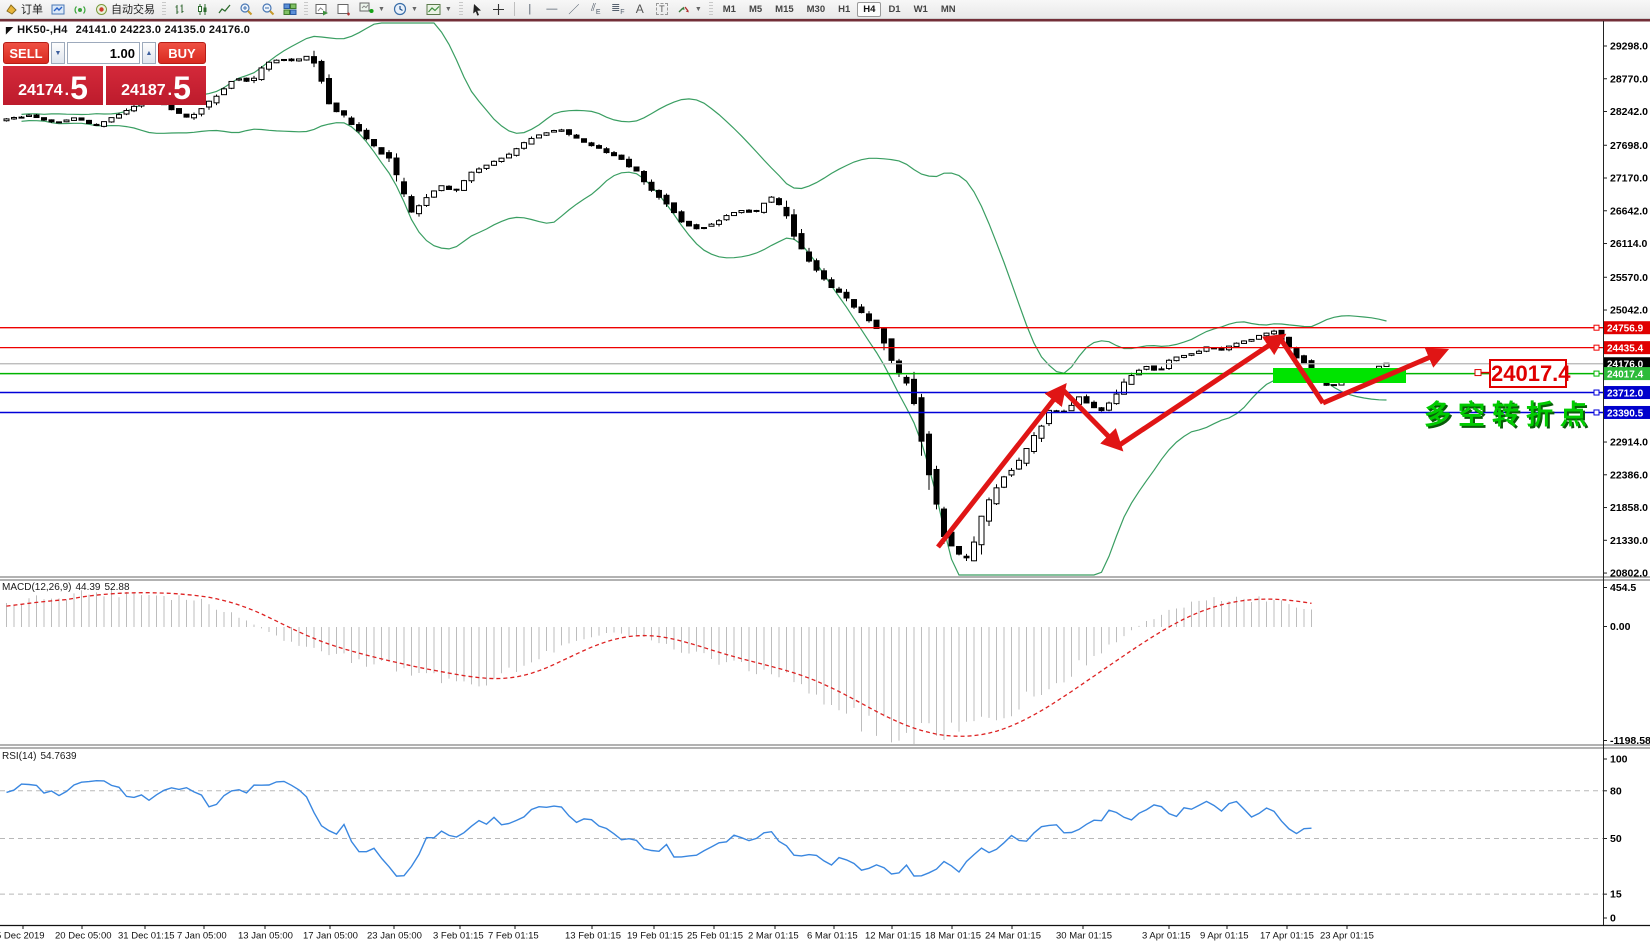 Image resolution: width=1650 pixels, height=944 pixels. Describe the element at coordinates (182, 53) in the screenshot. I see `buy-button: BUY` at that location.